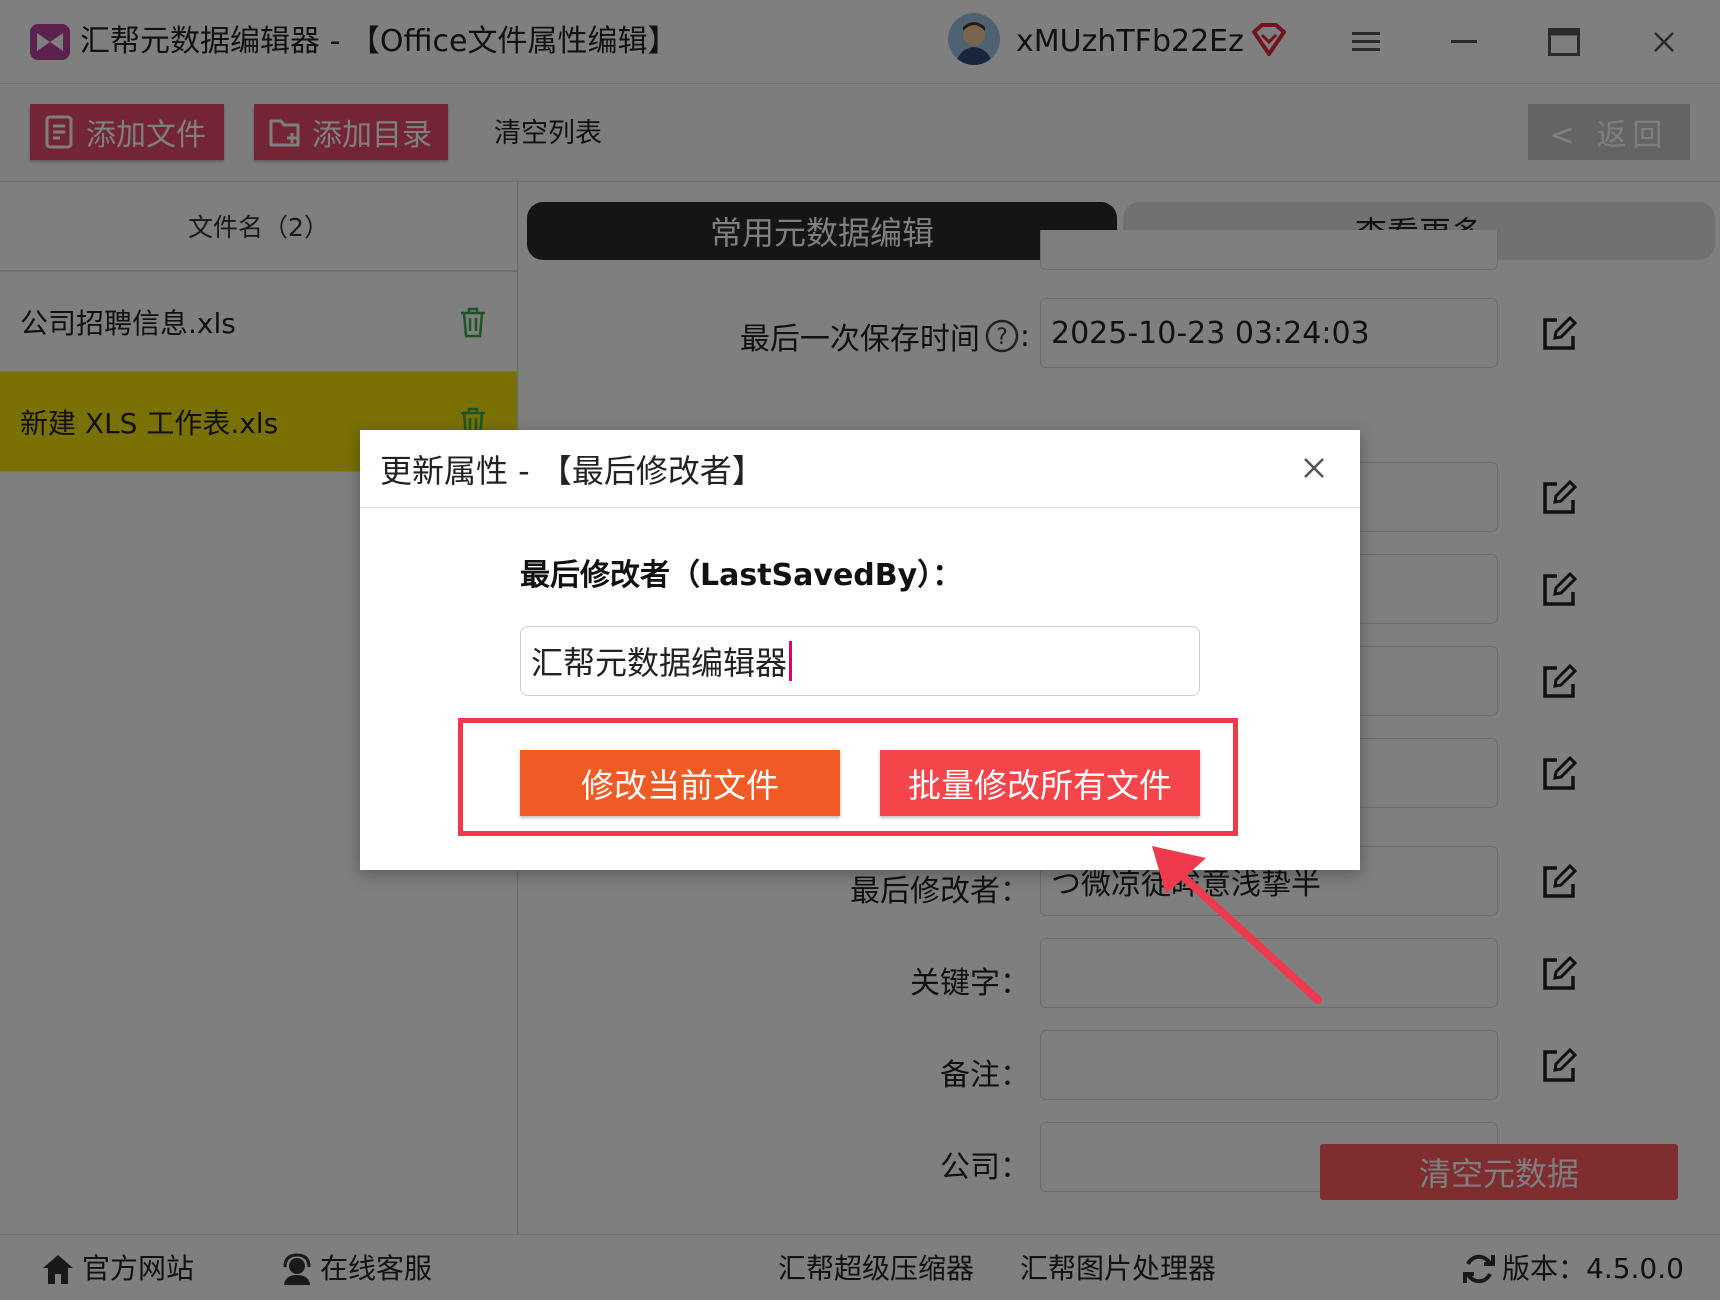  I want to click on modify-current-file-button: 修改当前文件, so click(680, 783).